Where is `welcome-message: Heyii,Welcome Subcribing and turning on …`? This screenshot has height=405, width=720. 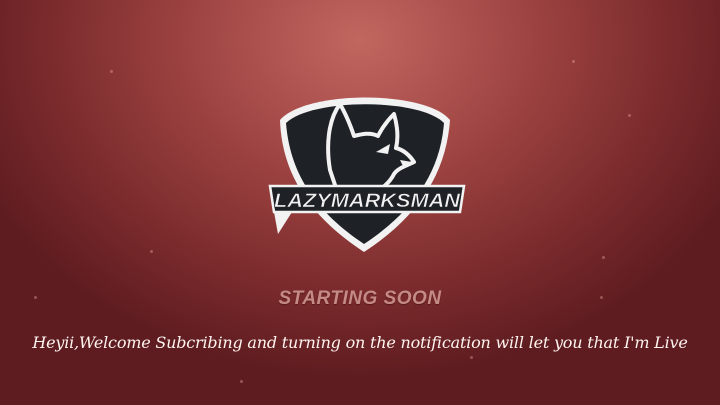 welcome-message: Heyii,Welcome Subcribing and turning on … is located at coordinates (360, 342).